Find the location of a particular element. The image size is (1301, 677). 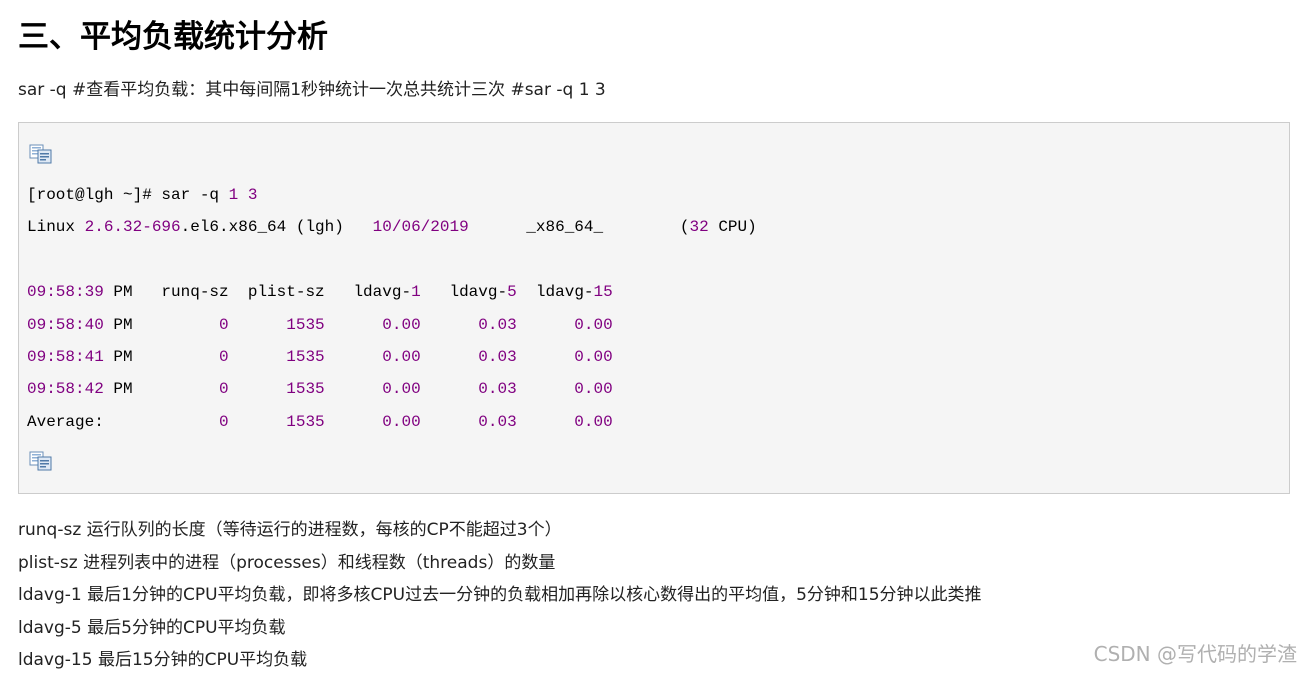

code-number: 15 is located at coordinates (603, 292).